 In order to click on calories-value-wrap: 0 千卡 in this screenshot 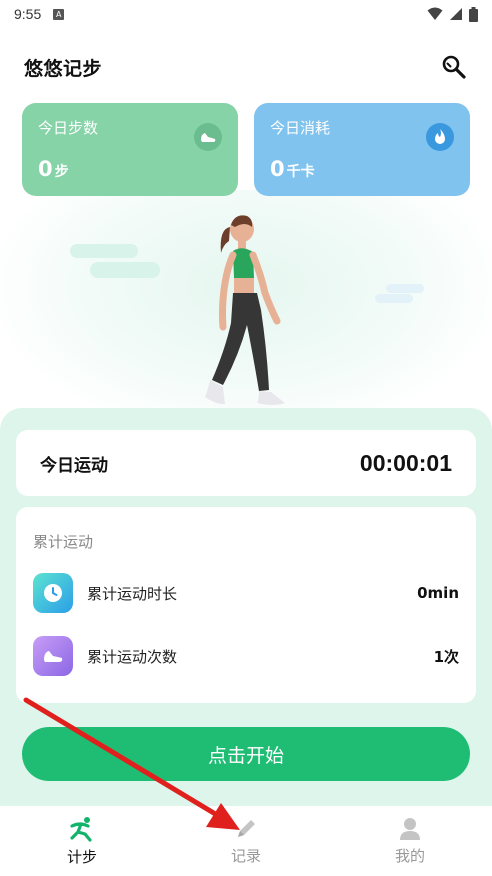, I will do `click(292, 169)`.